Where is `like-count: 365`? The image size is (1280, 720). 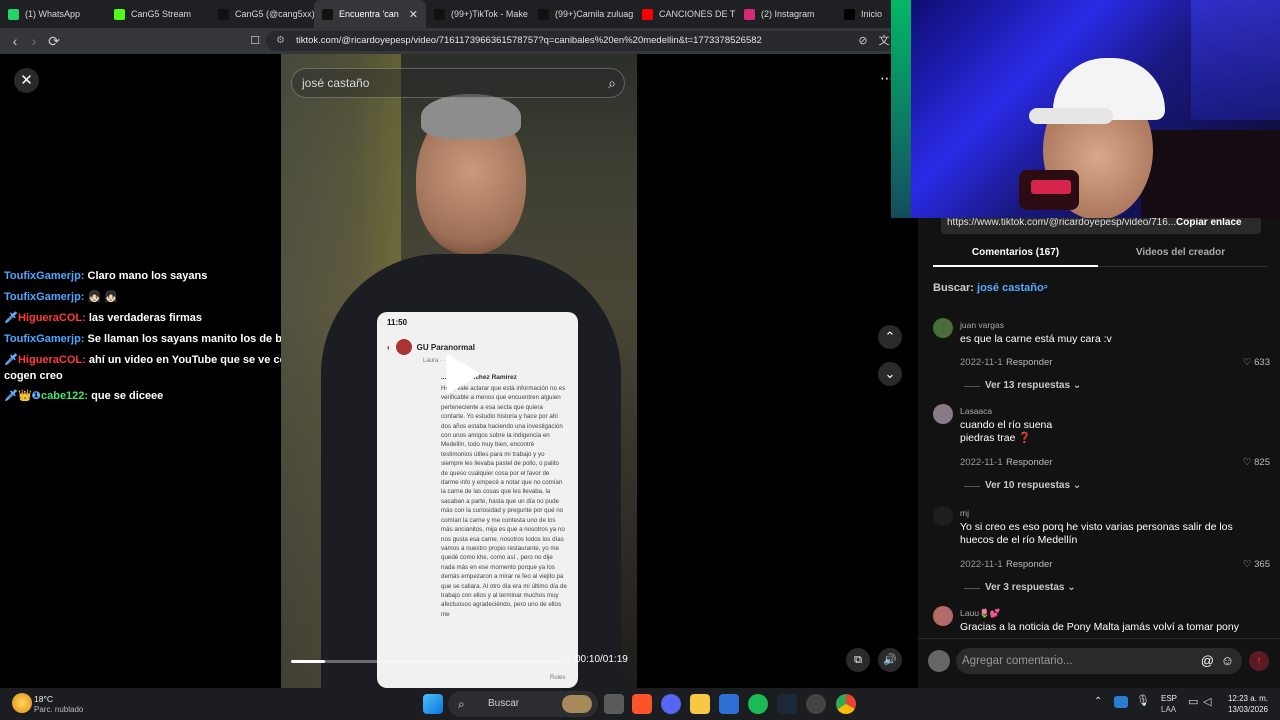
like-count: 365 is located at coordinates (1262, 564).